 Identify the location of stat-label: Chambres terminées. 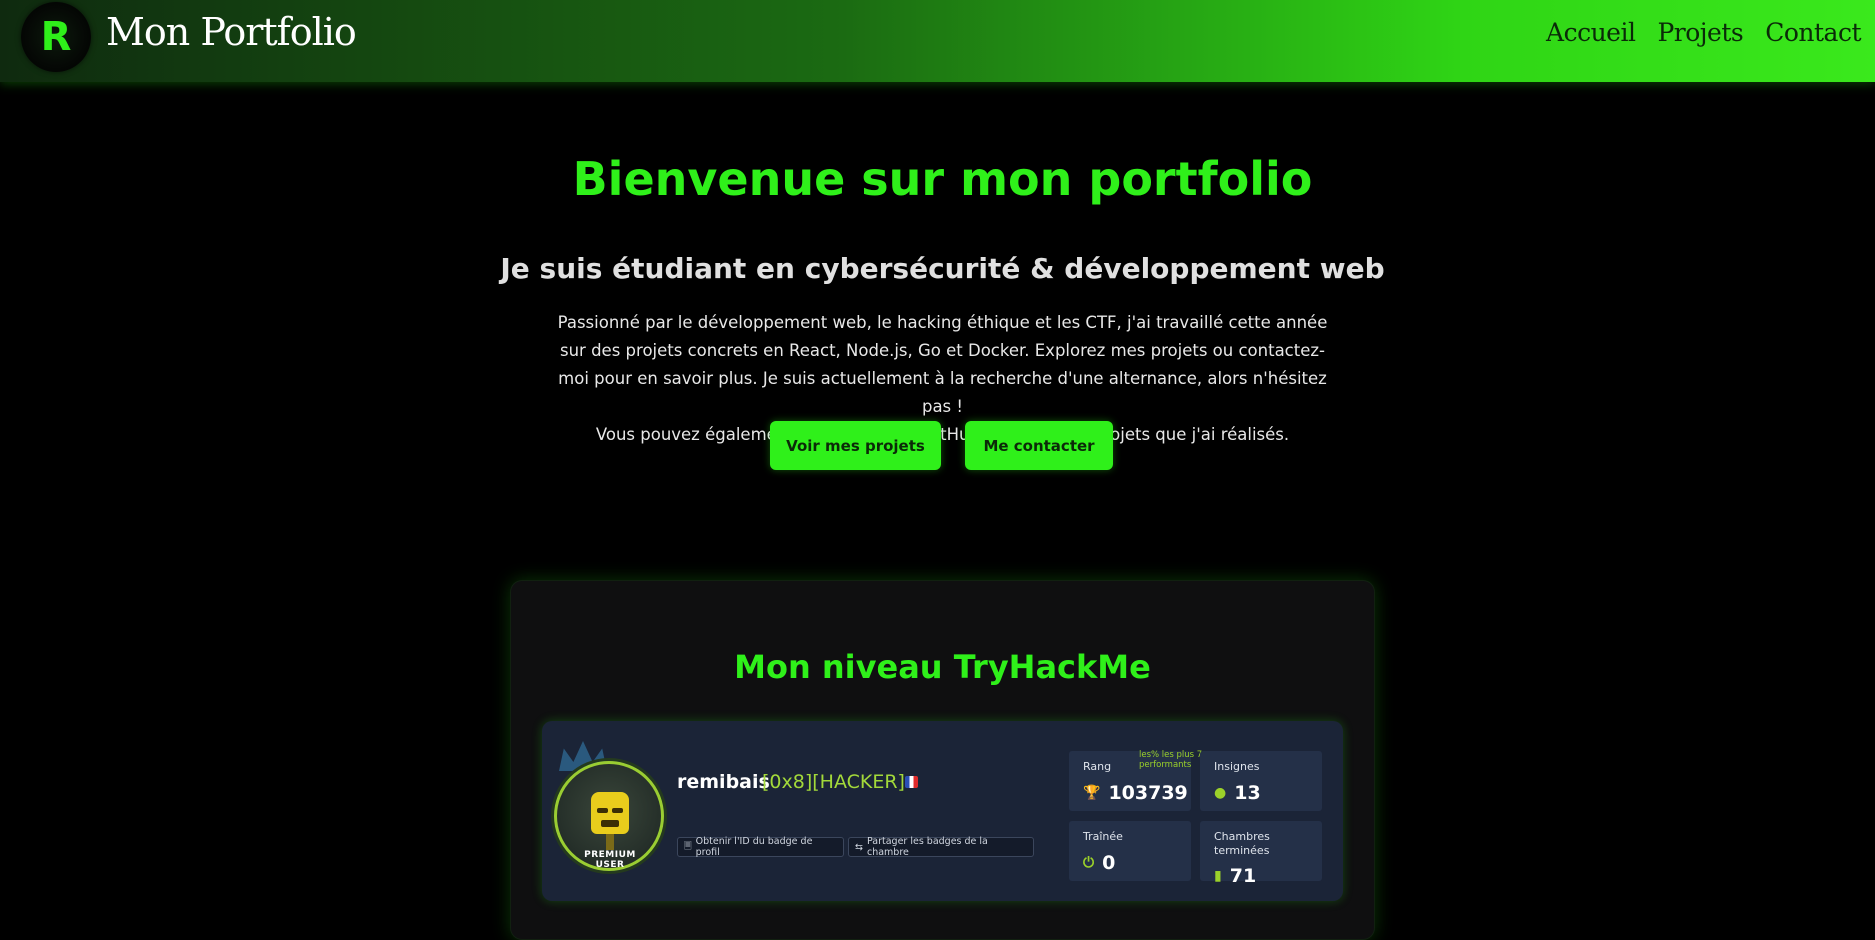
(1242, 843).